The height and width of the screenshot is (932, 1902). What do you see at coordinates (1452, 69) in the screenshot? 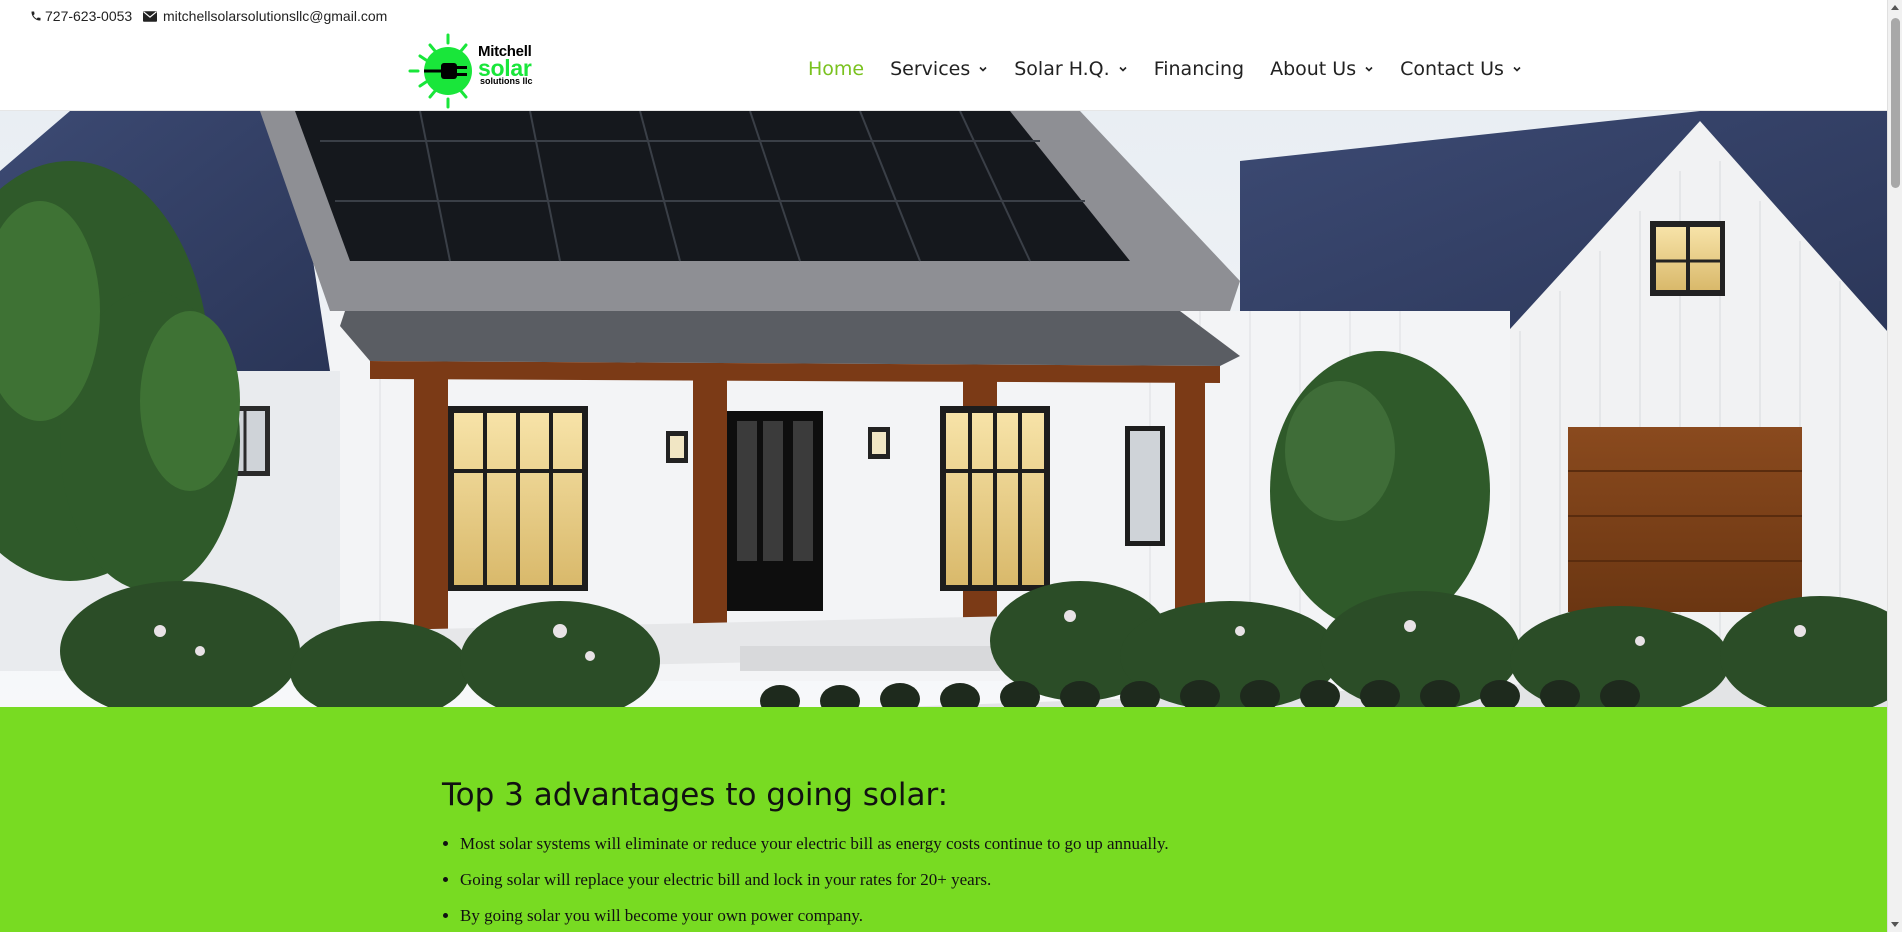
I see `nav-contact-us-label: Contact Us` at bounding box center [1452, 69].